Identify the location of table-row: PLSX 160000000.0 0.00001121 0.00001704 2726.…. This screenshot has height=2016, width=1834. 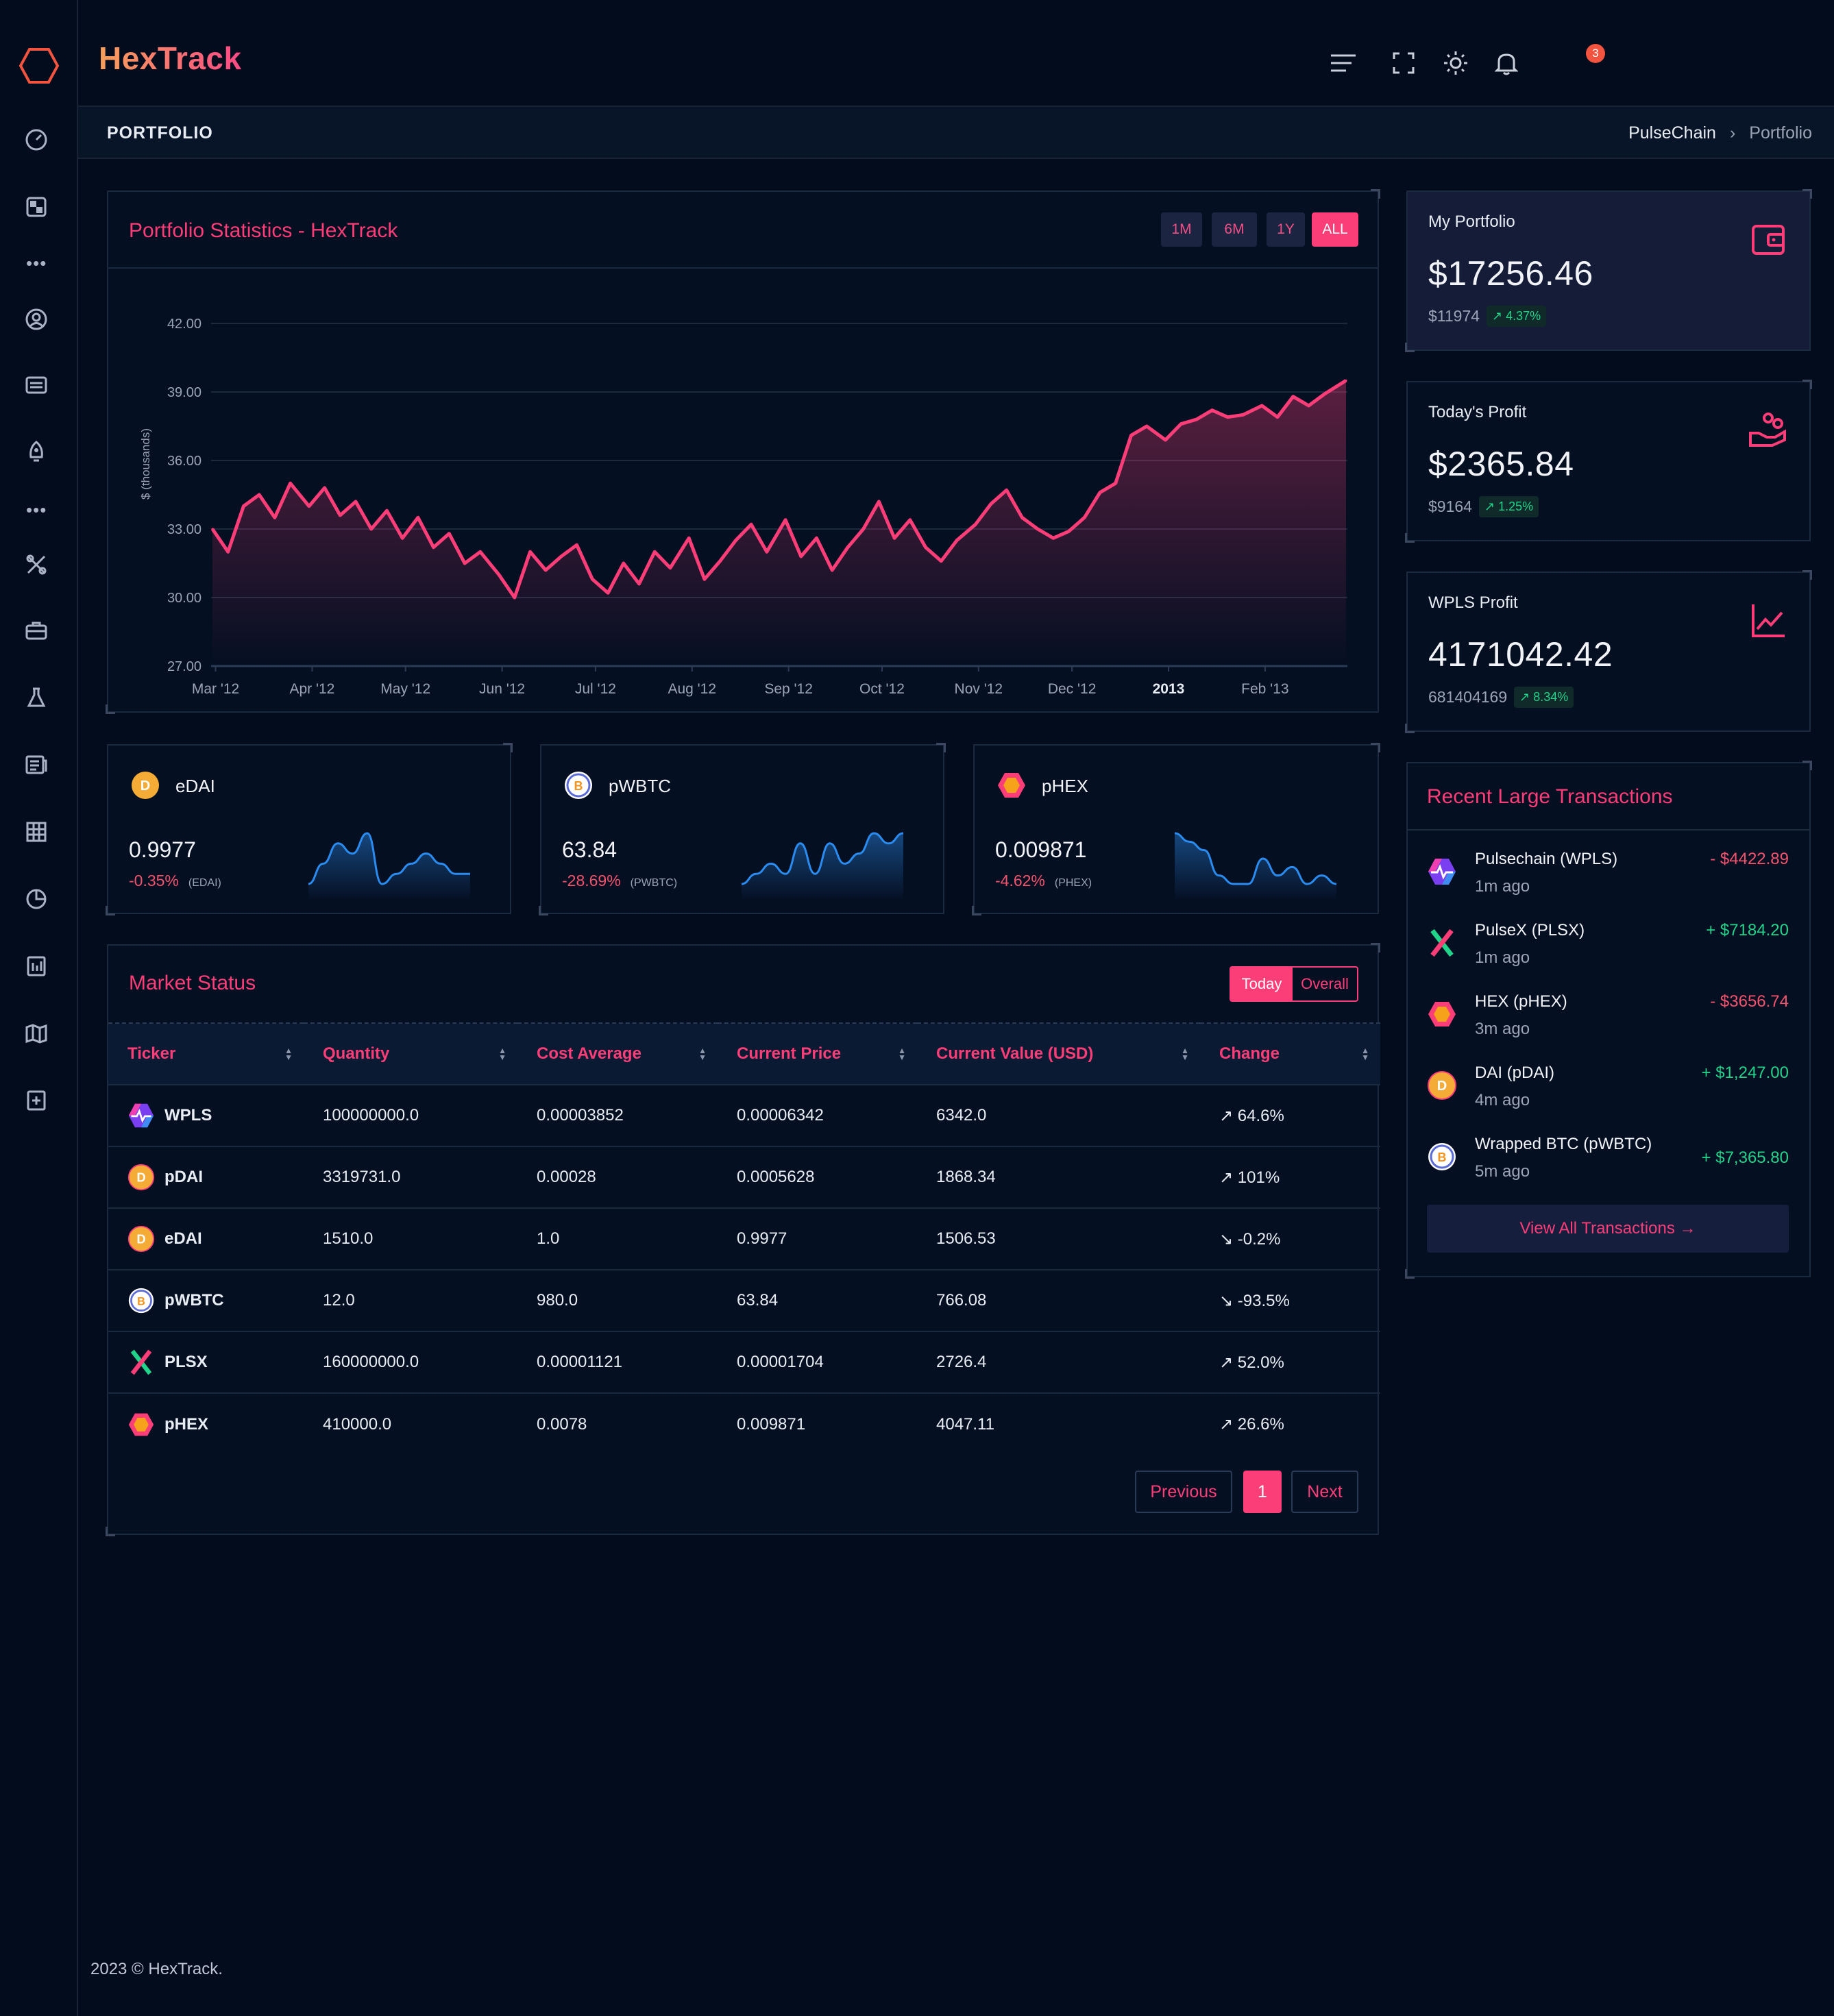
(744, 1362).